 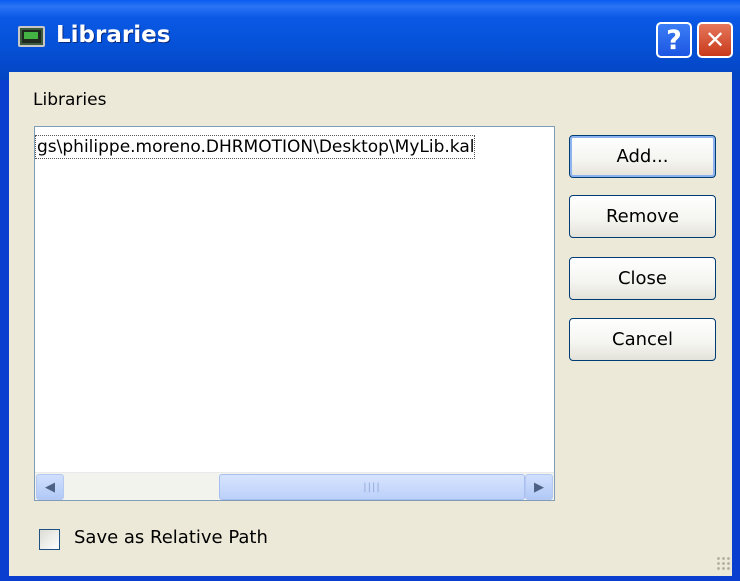 What do you see at coordinates (370, 578) in the screenshot?
I see `window-frame-bottom` at bounding box center [370, 578].